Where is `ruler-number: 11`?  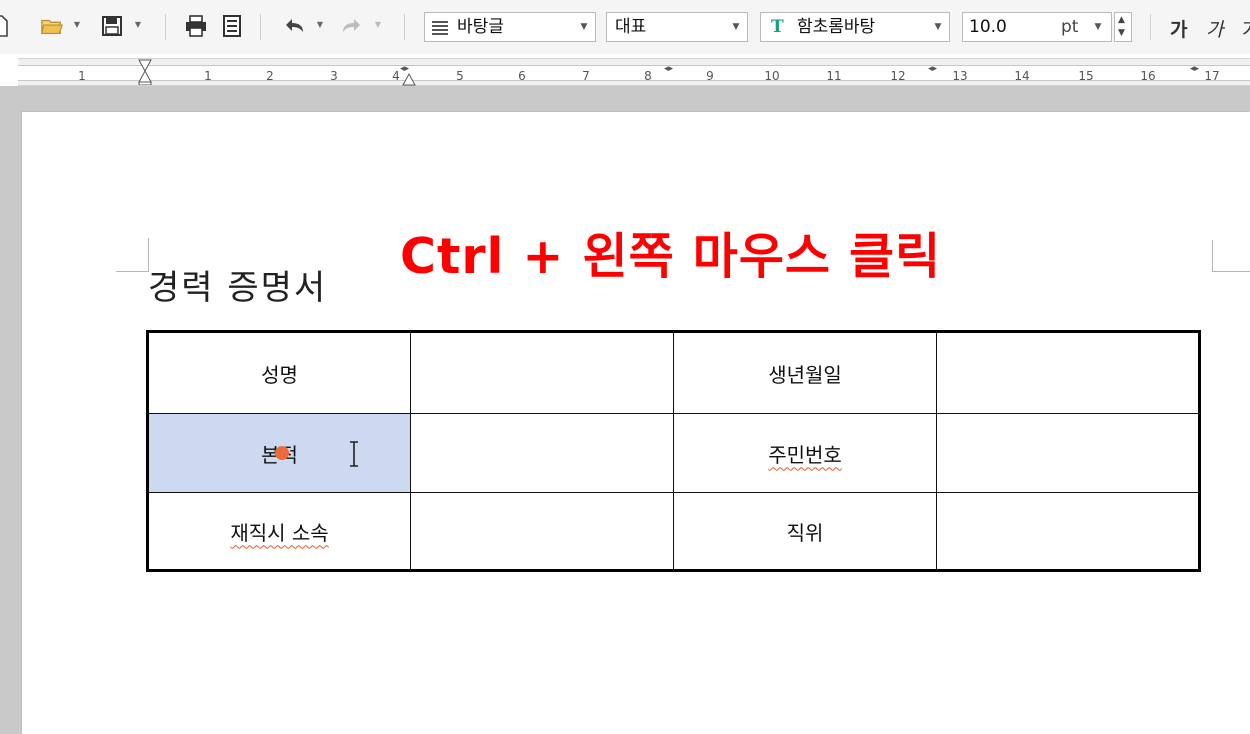 ruler-number: 11 is located at coordinates (834, 76).